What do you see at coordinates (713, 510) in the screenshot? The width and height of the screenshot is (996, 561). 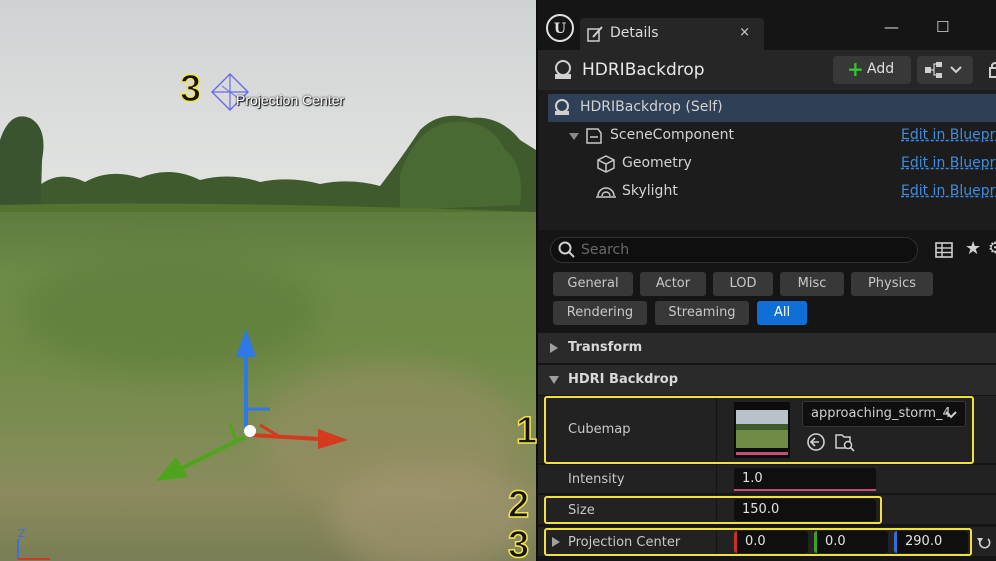 I see `highlight-box-size` at bounding box center [713, 510].